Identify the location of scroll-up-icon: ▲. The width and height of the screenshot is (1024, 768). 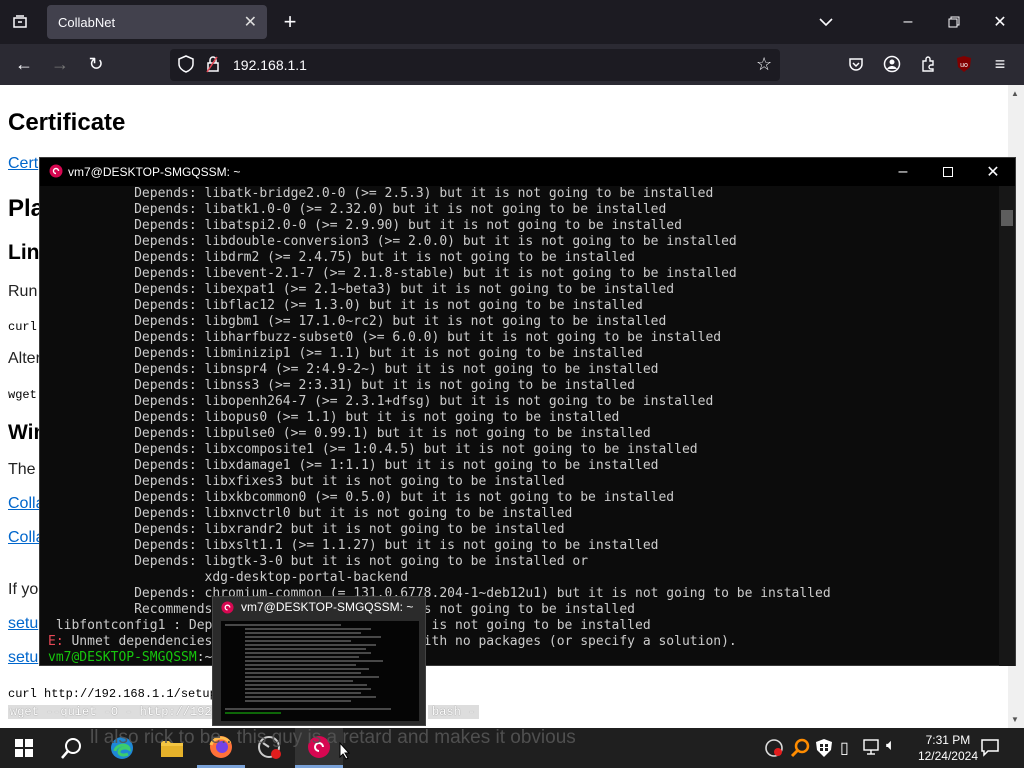
(1015, 93).